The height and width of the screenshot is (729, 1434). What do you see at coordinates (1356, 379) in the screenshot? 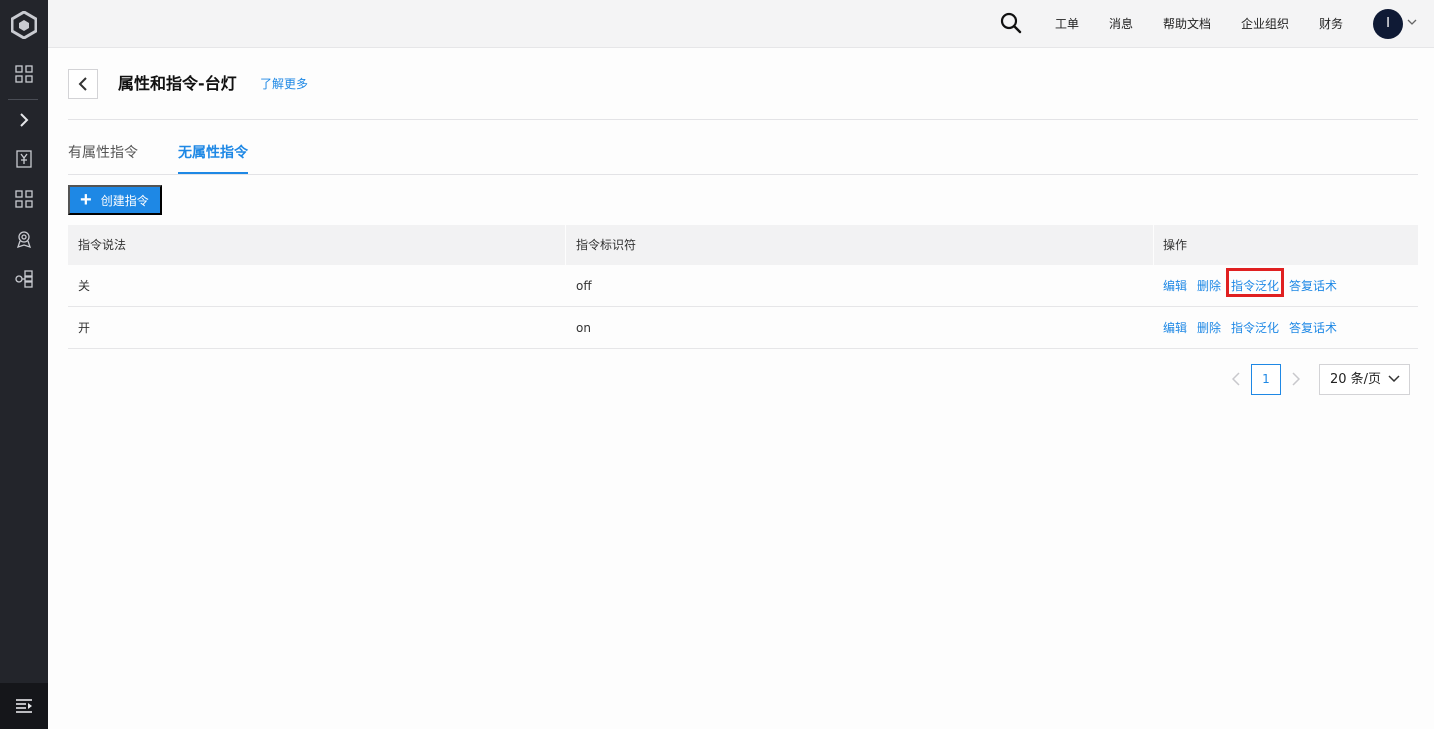
I see `page-size-label: 20 条/页` at bounding box center [1356, 379].